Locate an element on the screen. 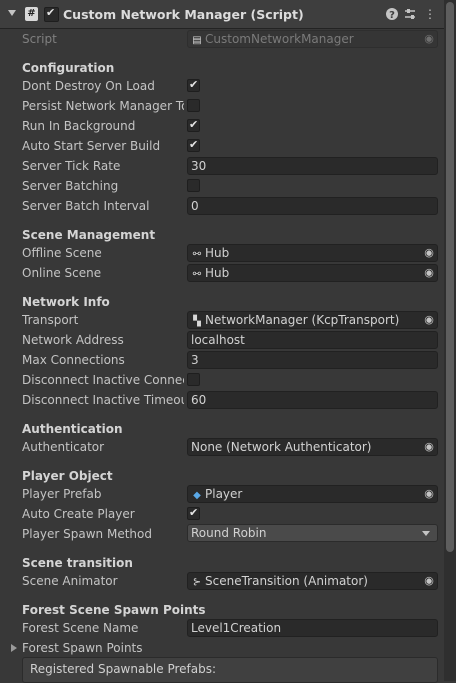  transport-field: ▚ NetworkManager (KcpTransport) ◉ is located at coordinates (312, 320).